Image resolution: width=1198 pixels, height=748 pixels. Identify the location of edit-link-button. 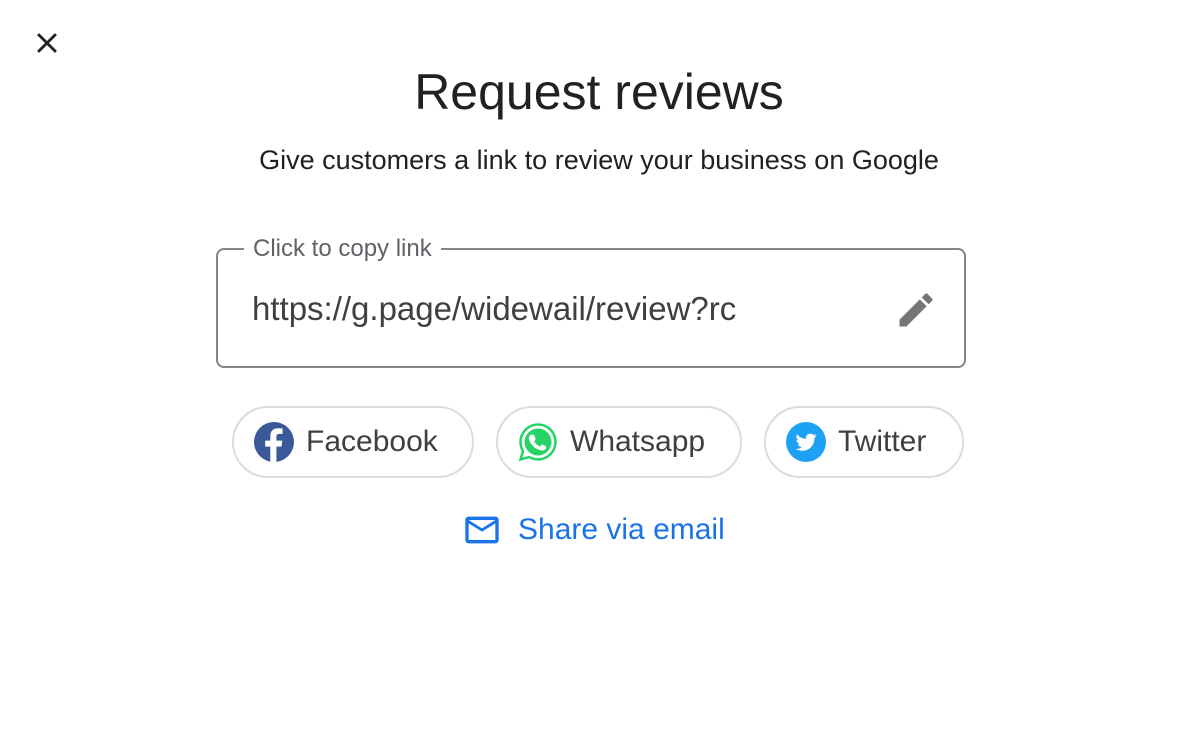
(916, 310).